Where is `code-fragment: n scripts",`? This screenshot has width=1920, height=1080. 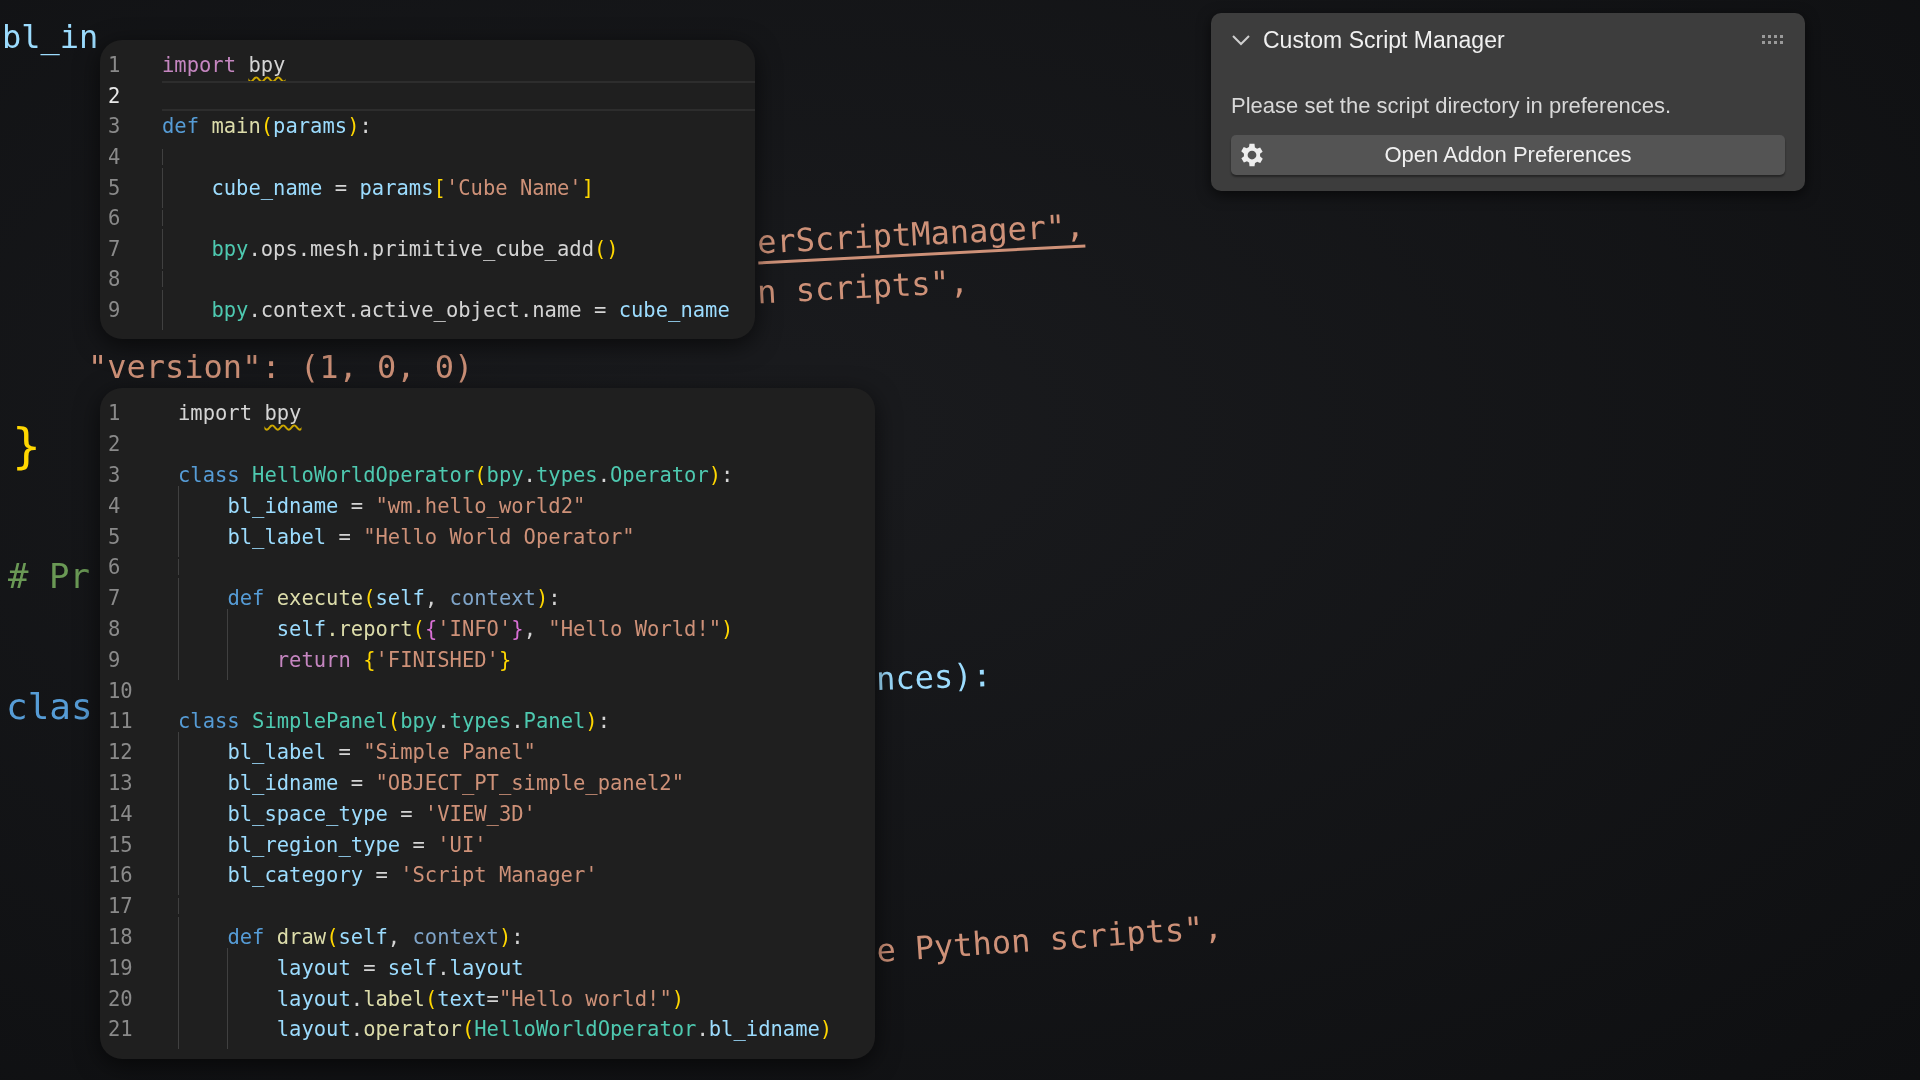 code-fragment: n scripts", is located at coordinates (863, 287).